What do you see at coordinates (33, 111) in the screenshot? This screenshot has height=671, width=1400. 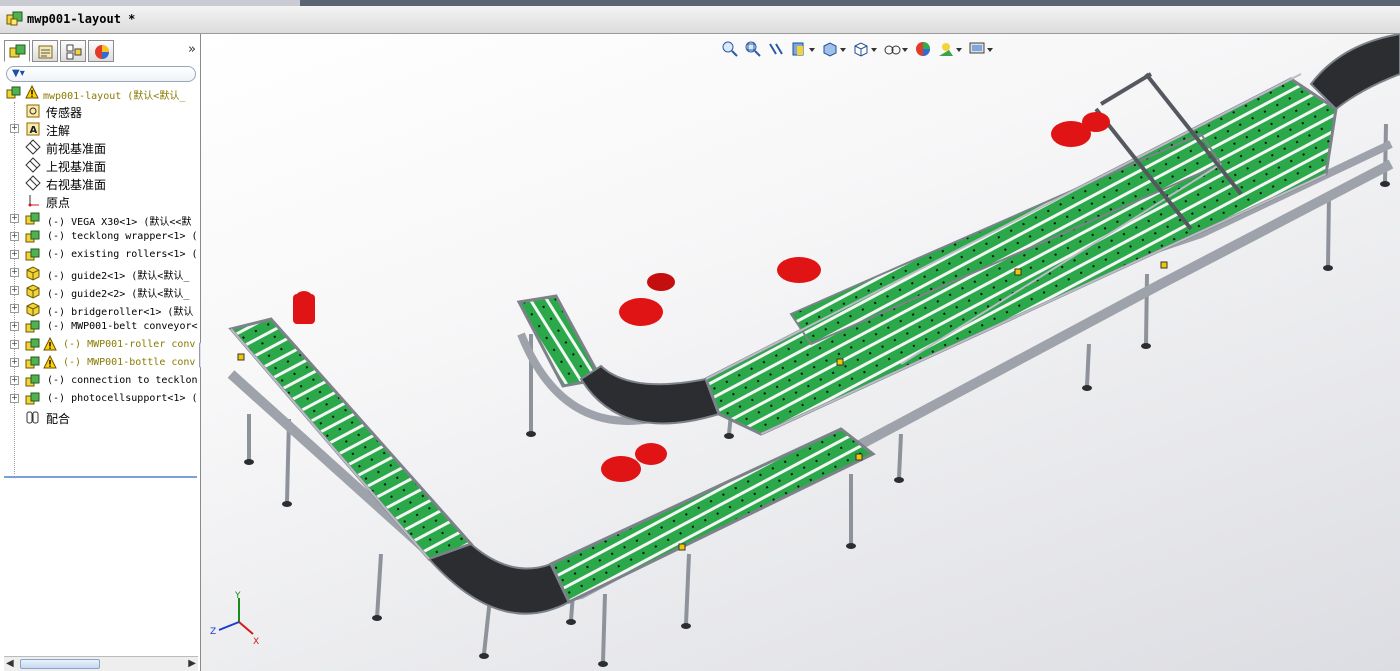 I see `sensor-icon` at bounding box center [33, 111].